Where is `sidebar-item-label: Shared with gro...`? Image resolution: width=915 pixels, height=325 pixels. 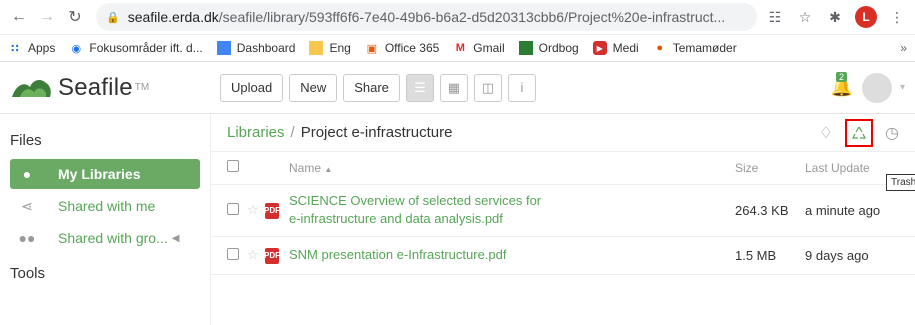 sidebar-item-label: Shared with gro... is located at coordinates (113, 238).